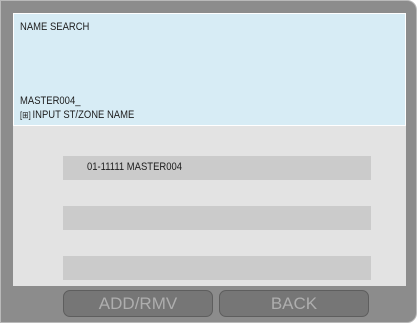  I want to click on add-remove-button: ADD/RMV, so click(138, 303).